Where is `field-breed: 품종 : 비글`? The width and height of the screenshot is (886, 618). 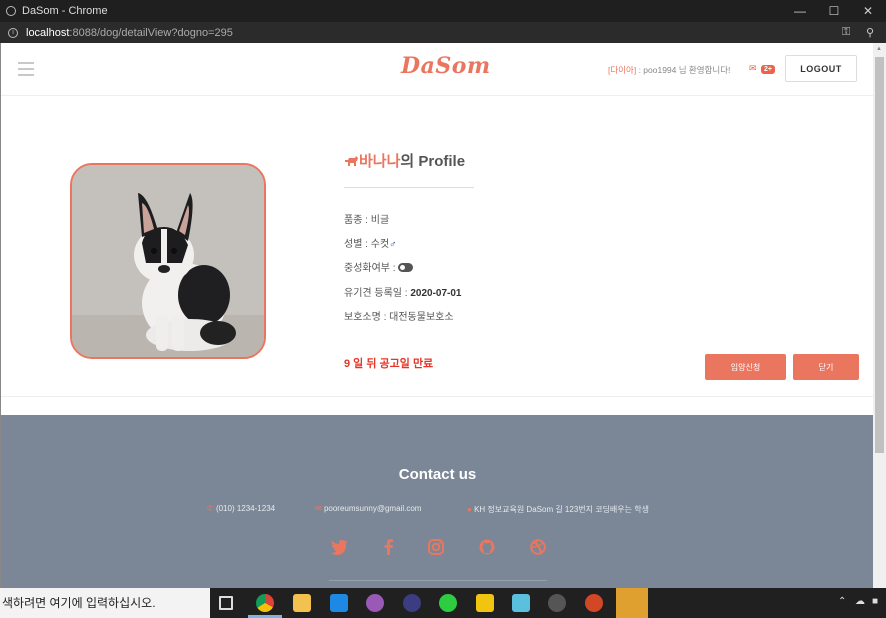 field-breed: 품종 : 비글 is located at coordinates (366, 218).